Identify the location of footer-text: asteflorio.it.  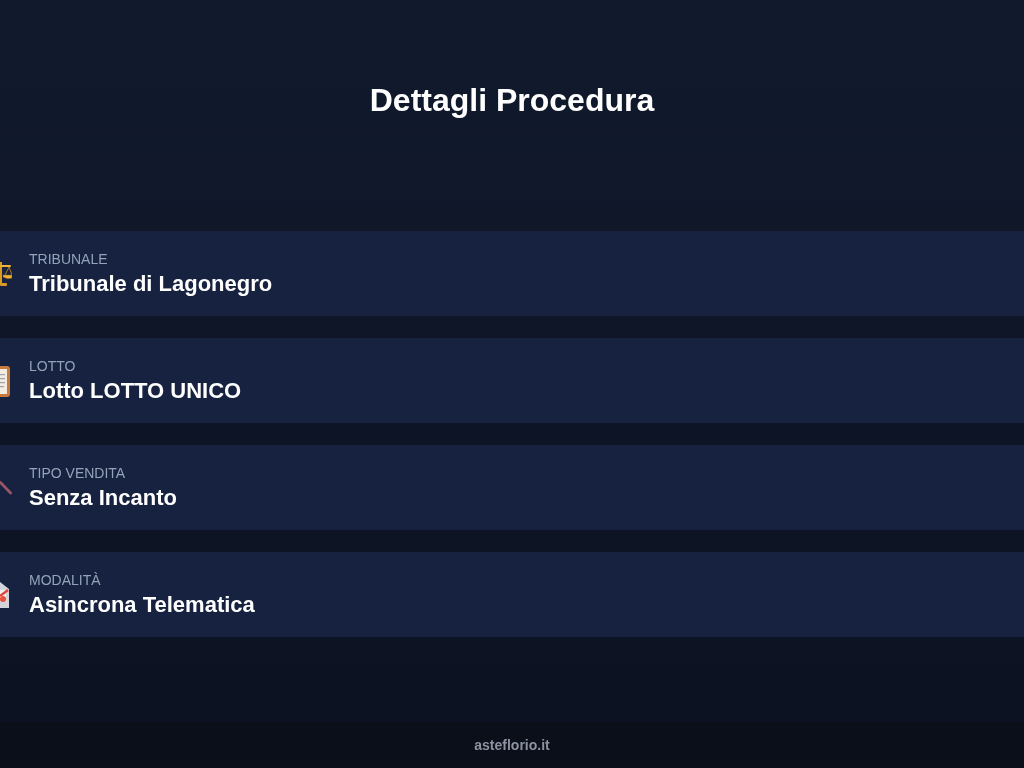
(512, 745).